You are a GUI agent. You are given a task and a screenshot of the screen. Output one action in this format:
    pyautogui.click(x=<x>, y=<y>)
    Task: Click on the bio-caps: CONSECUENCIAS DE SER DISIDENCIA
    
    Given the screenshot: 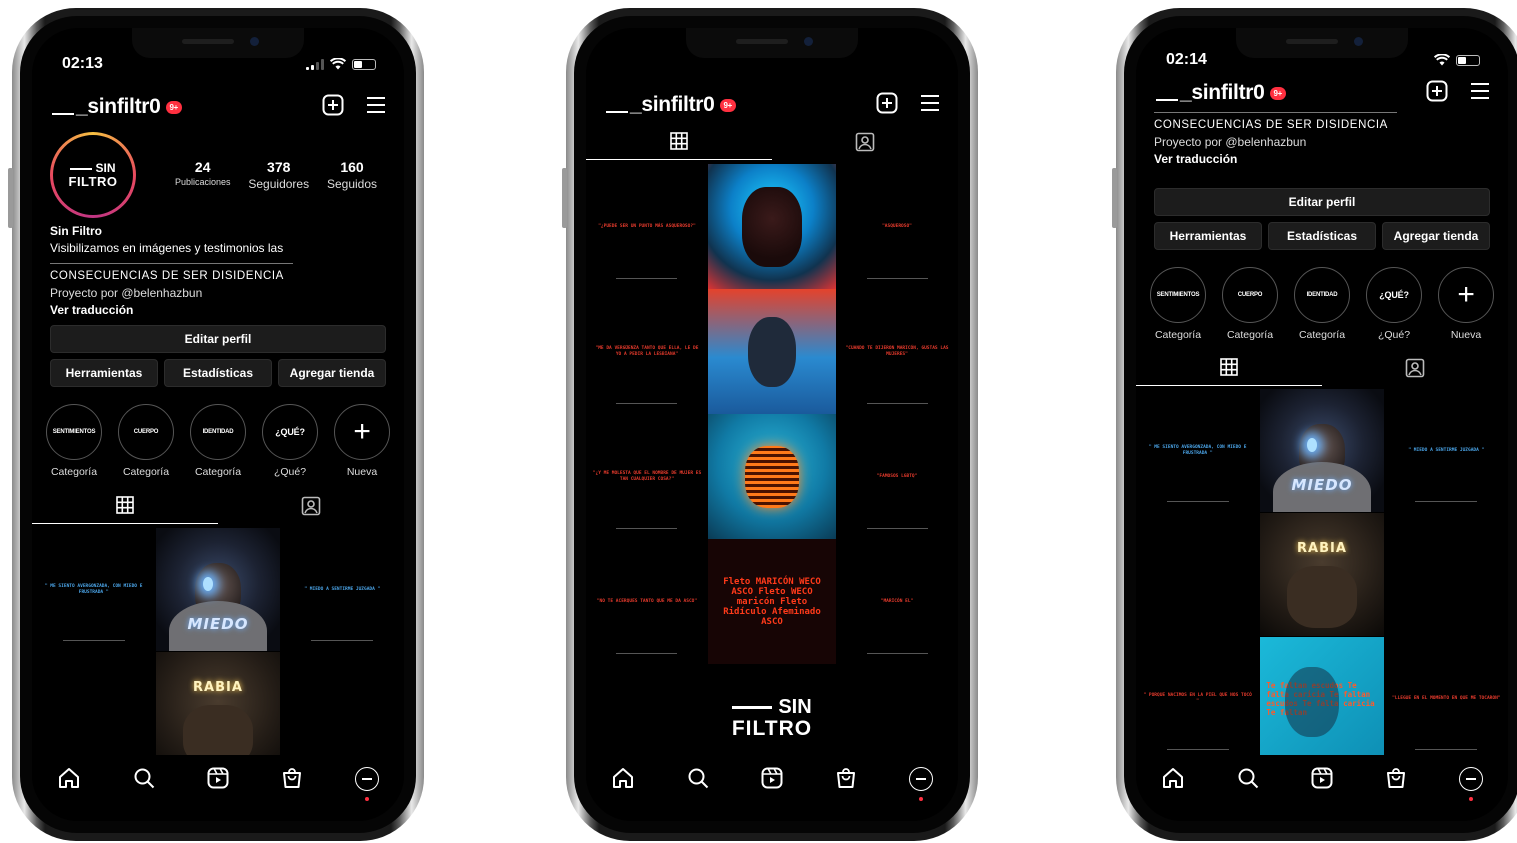 What is the action you would take?
    pyautogui.click(x=167, y=276)
    